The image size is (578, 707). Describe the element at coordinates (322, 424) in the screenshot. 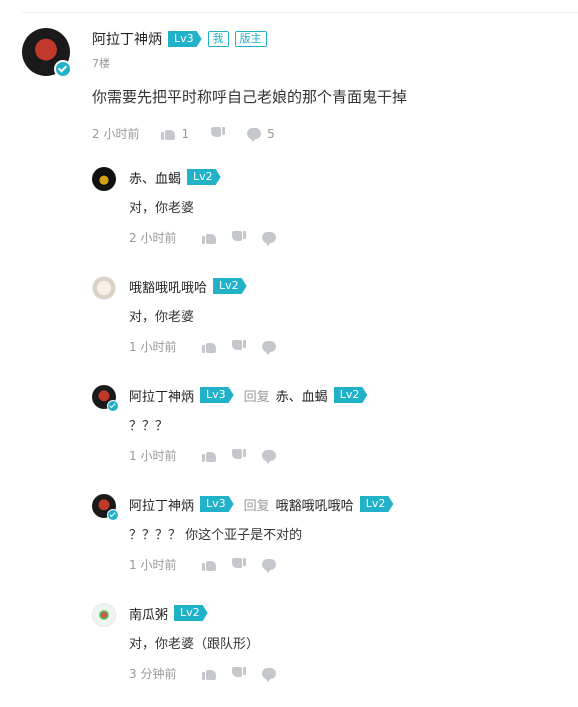

I see `reply-item: 阿拉丁神炳 Lv3 回复 赤、血蝎 Lv2 ？？？ 1 小时前` at that location.